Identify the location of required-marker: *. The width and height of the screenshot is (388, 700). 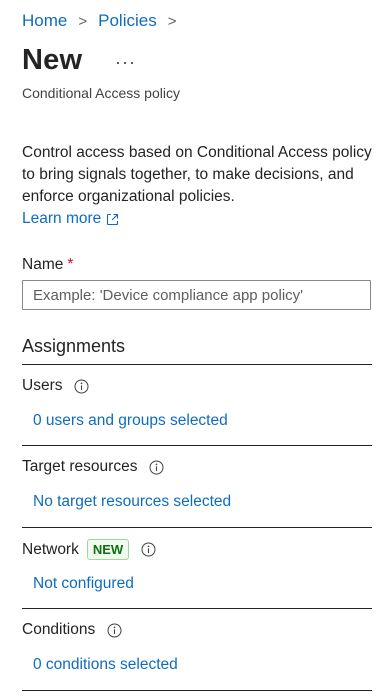
(70, 264).